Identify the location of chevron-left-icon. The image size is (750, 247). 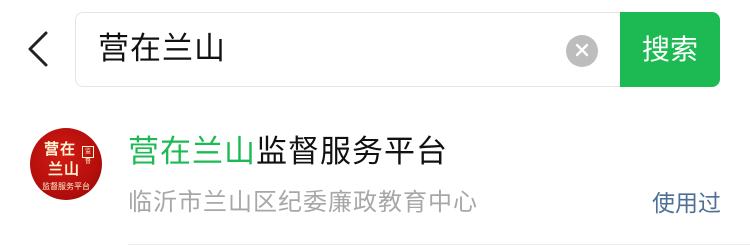
(38, 51).